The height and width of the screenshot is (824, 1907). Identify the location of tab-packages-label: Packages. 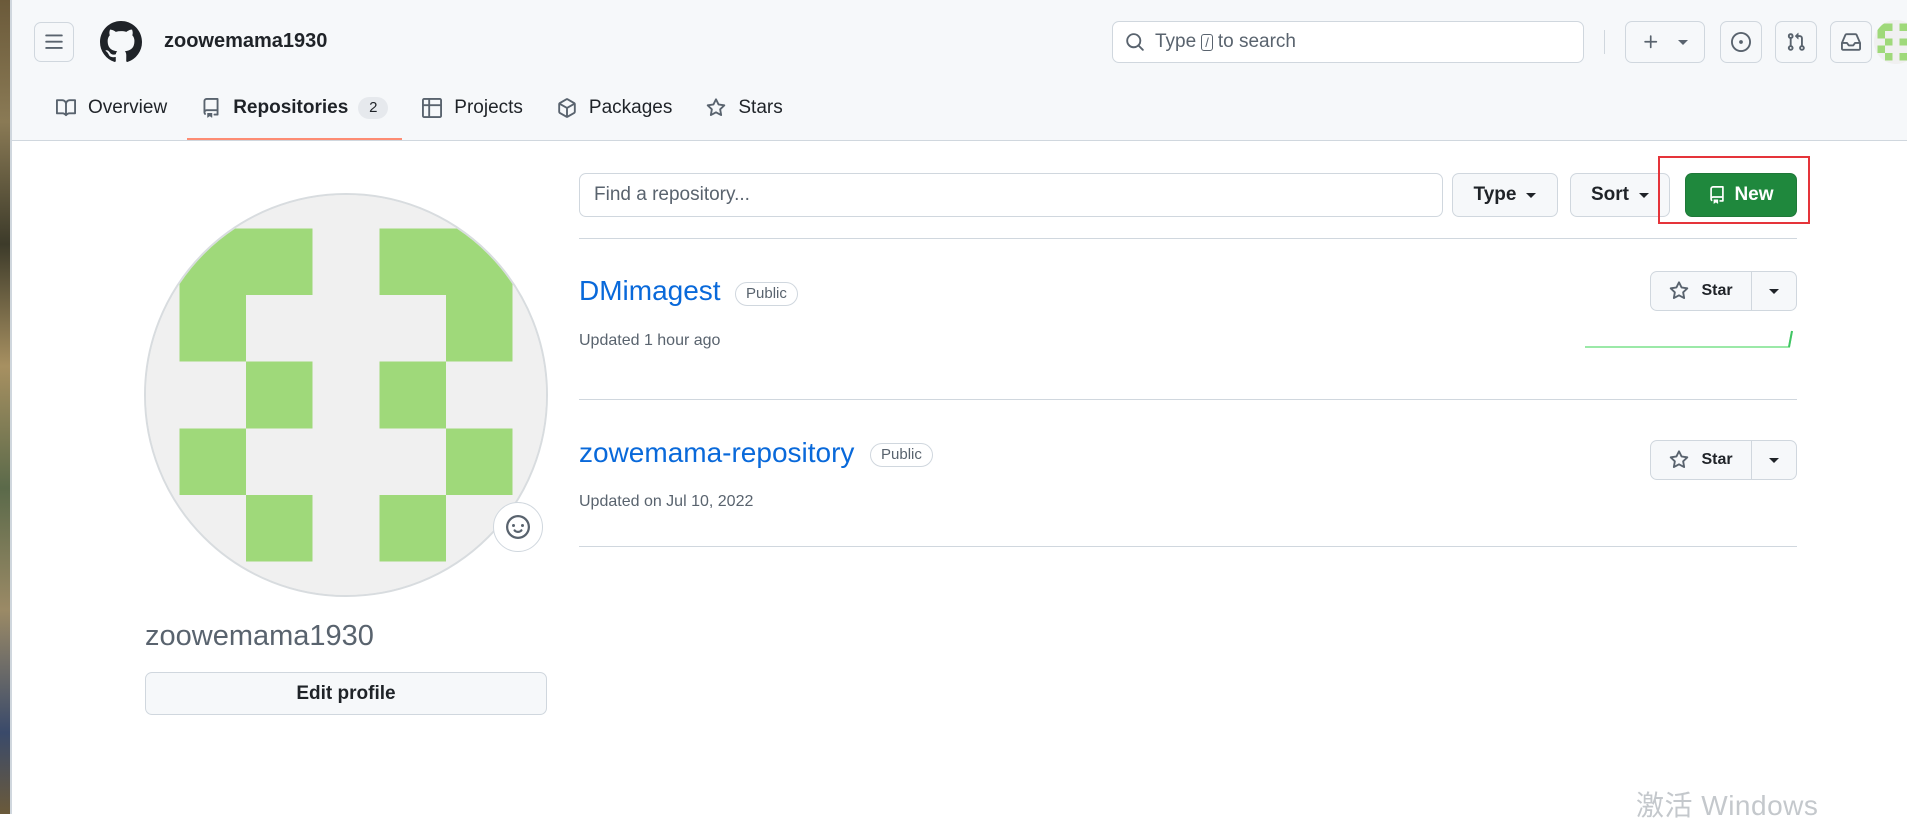
(630, 107).